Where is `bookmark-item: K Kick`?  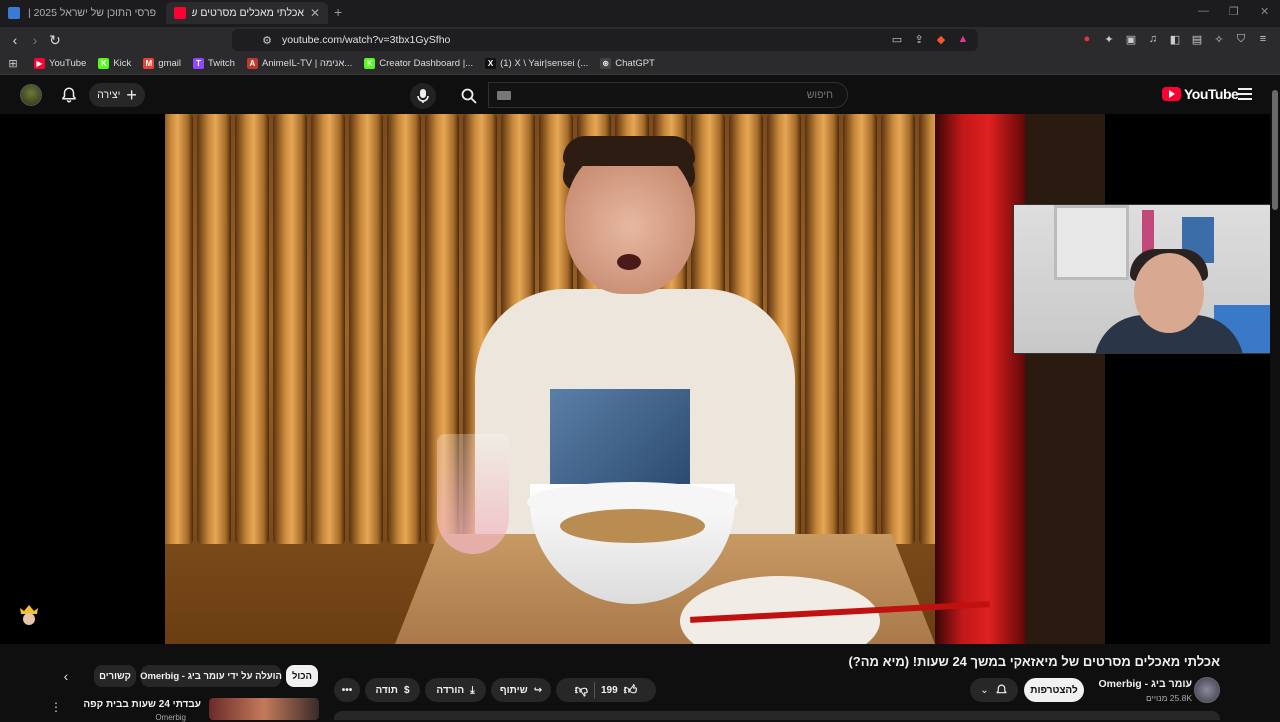 bookmark-item: K Kick is located at coordinates (114, 63).